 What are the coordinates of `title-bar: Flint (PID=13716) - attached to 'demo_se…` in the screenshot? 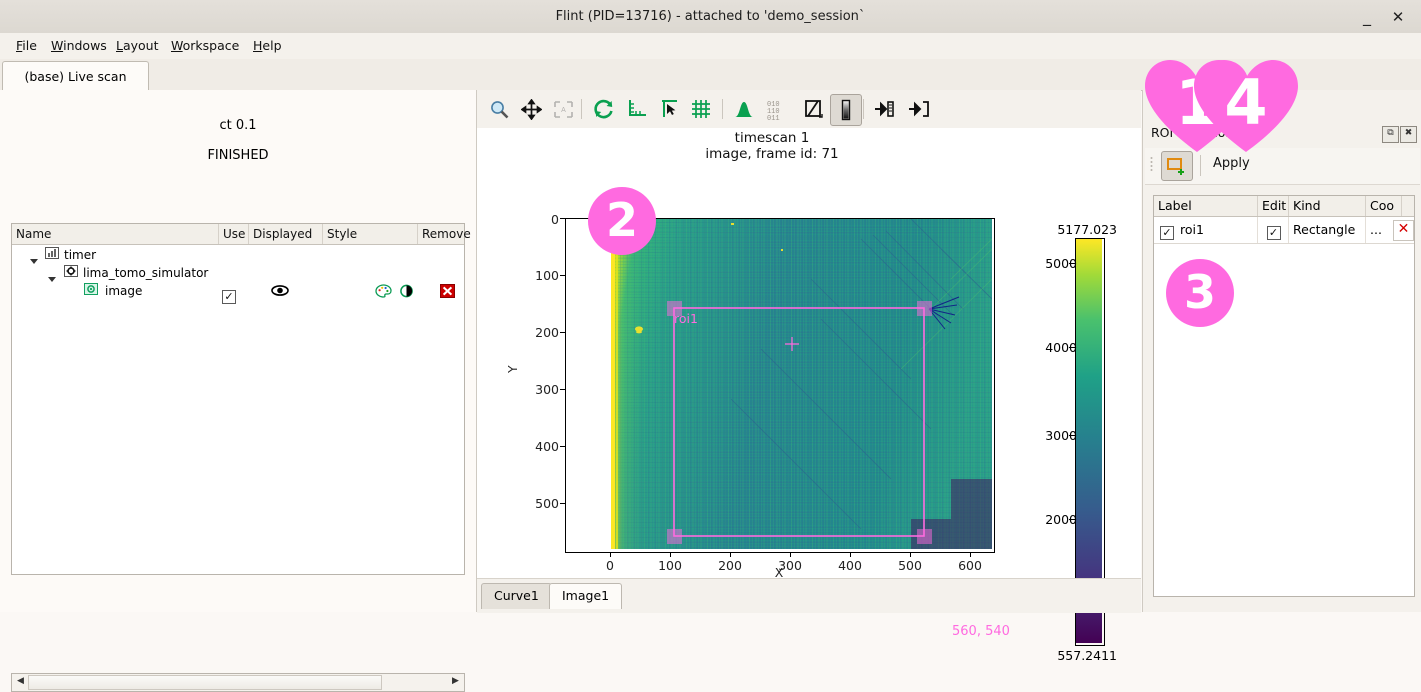 It's located at (710, 17).